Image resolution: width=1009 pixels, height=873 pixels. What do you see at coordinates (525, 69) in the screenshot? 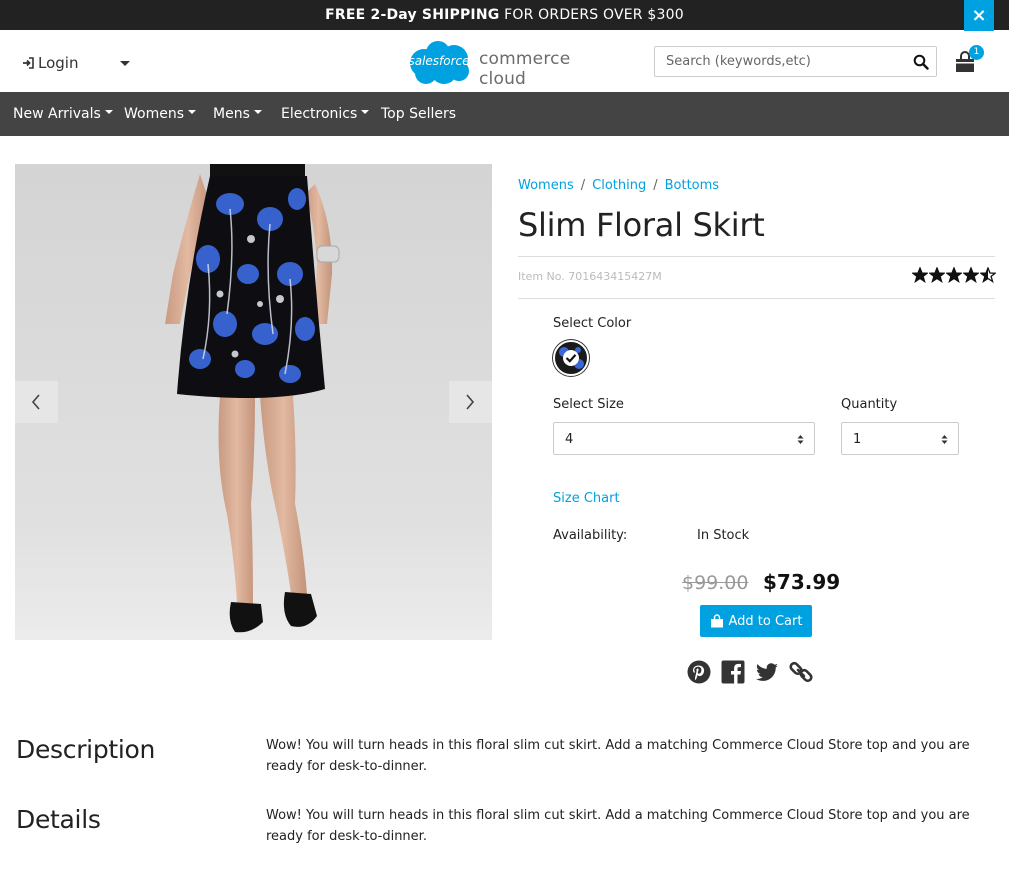
I see `logo-text: commerce cloud` at bounding box center [525, 69].